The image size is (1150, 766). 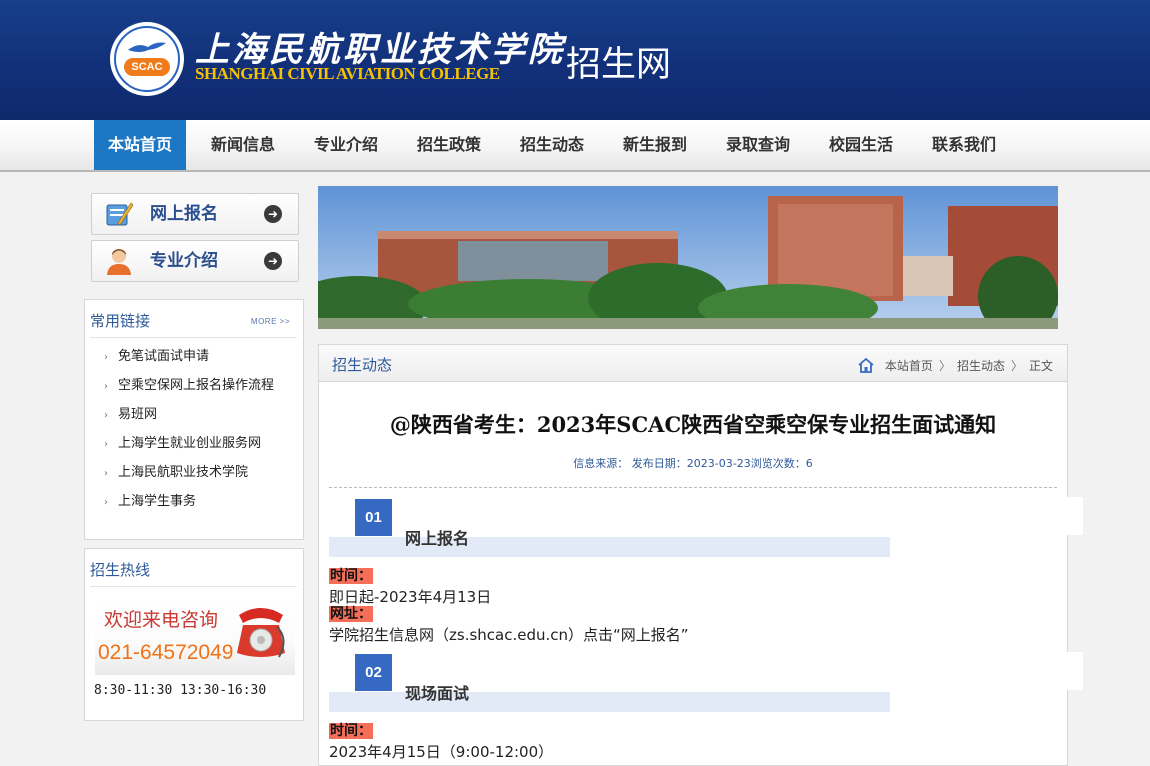 What do you see at coordinates (166, 652) in the screenshot?
I see `hotline-phone: 021-64572049` at bounding box center [166, 652].